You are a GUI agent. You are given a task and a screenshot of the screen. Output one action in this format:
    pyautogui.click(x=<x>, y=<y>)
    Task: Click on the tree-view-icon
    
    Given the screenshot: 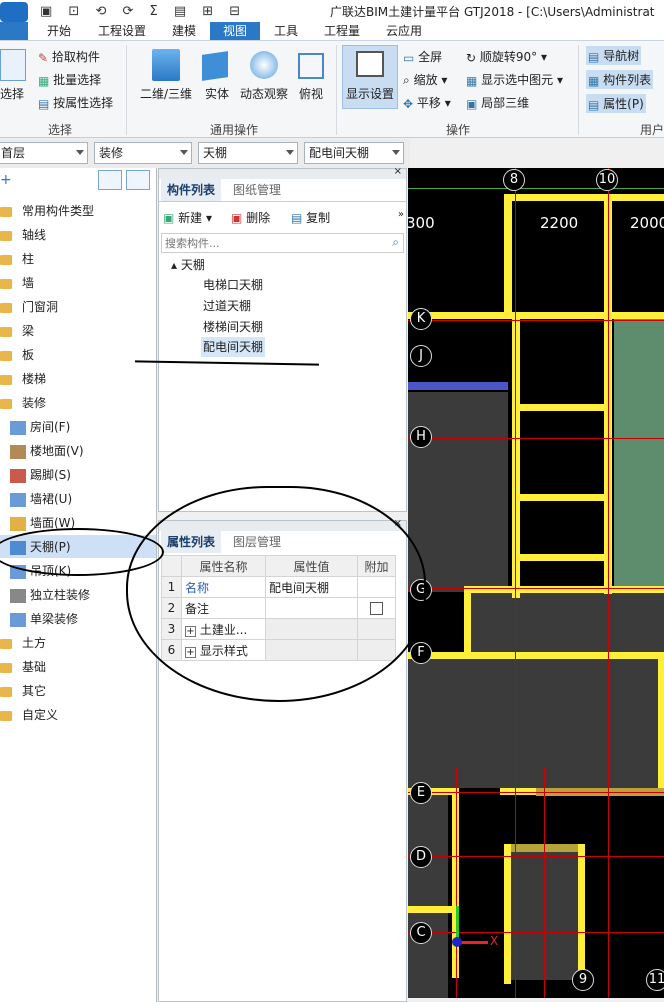 What is the action you would take?
    pyautogui.click(x=138, y=180)
    